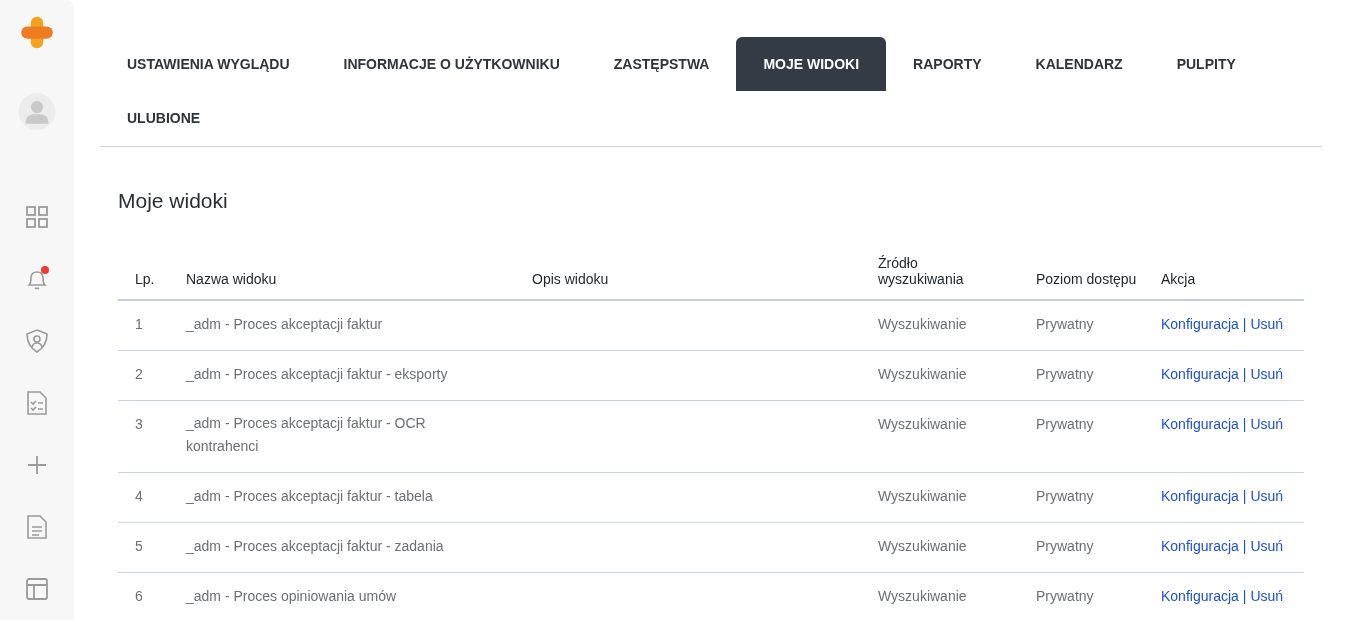 The image size is (1346, 620). I want to click on tab: ULUBIONE, so click(164, 118).